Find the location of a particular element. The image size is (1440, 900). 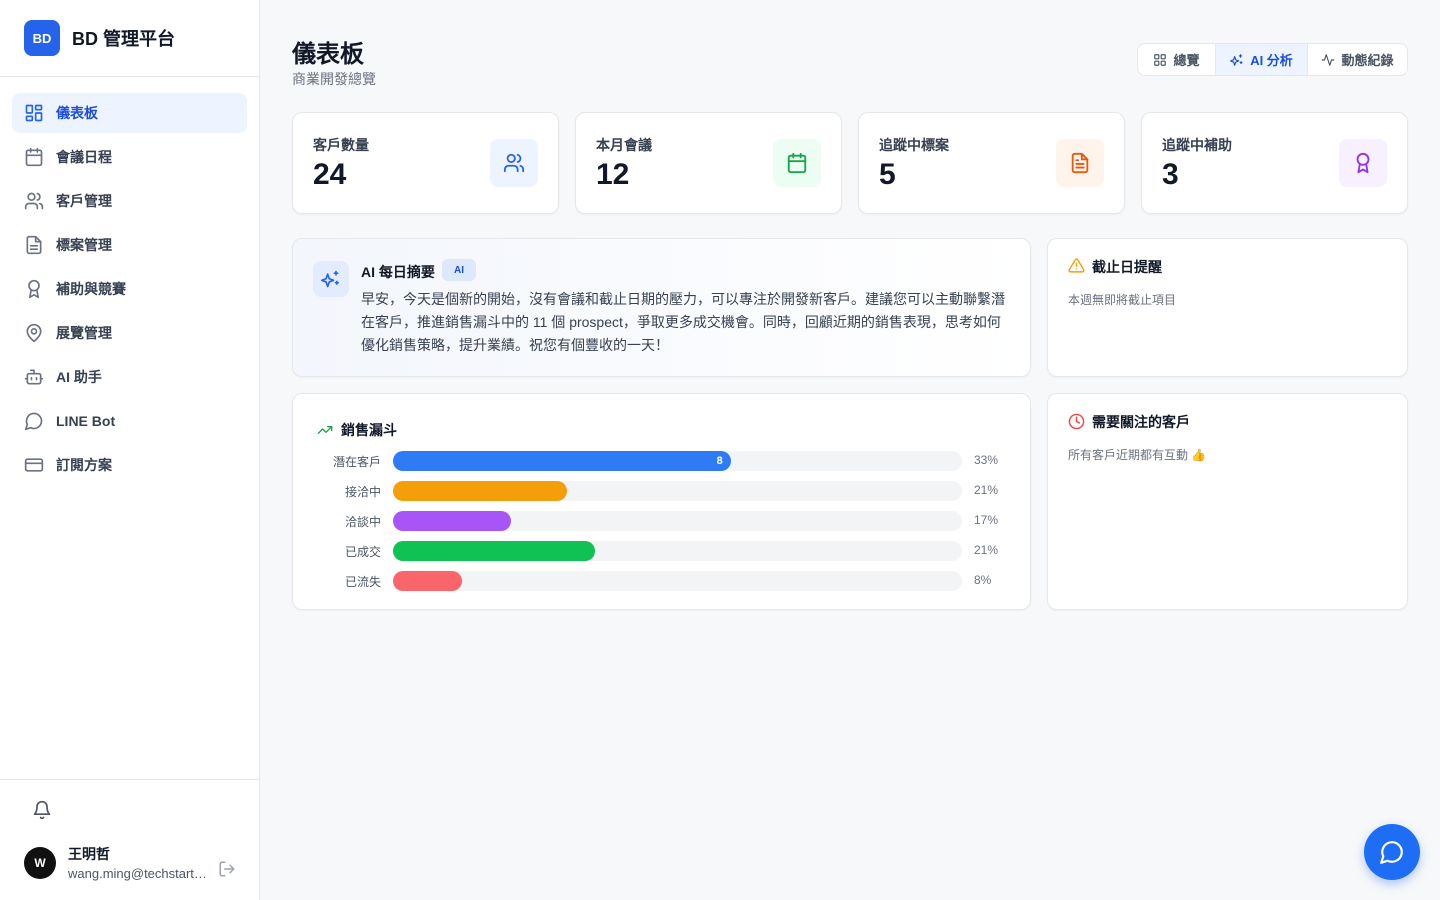

sidebar-item-customers: 客戶管理 is located at coordinates (129, 201).